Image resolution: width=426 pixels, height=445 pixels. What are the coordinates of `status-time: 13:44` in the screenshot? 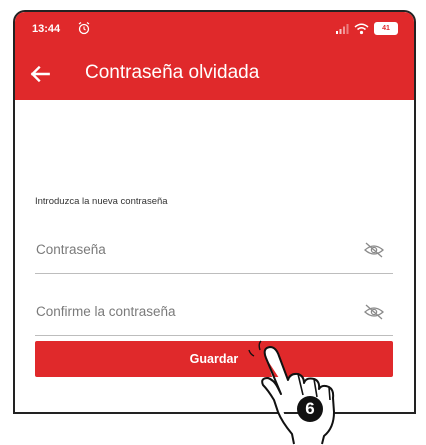 It's located at (46, 29).